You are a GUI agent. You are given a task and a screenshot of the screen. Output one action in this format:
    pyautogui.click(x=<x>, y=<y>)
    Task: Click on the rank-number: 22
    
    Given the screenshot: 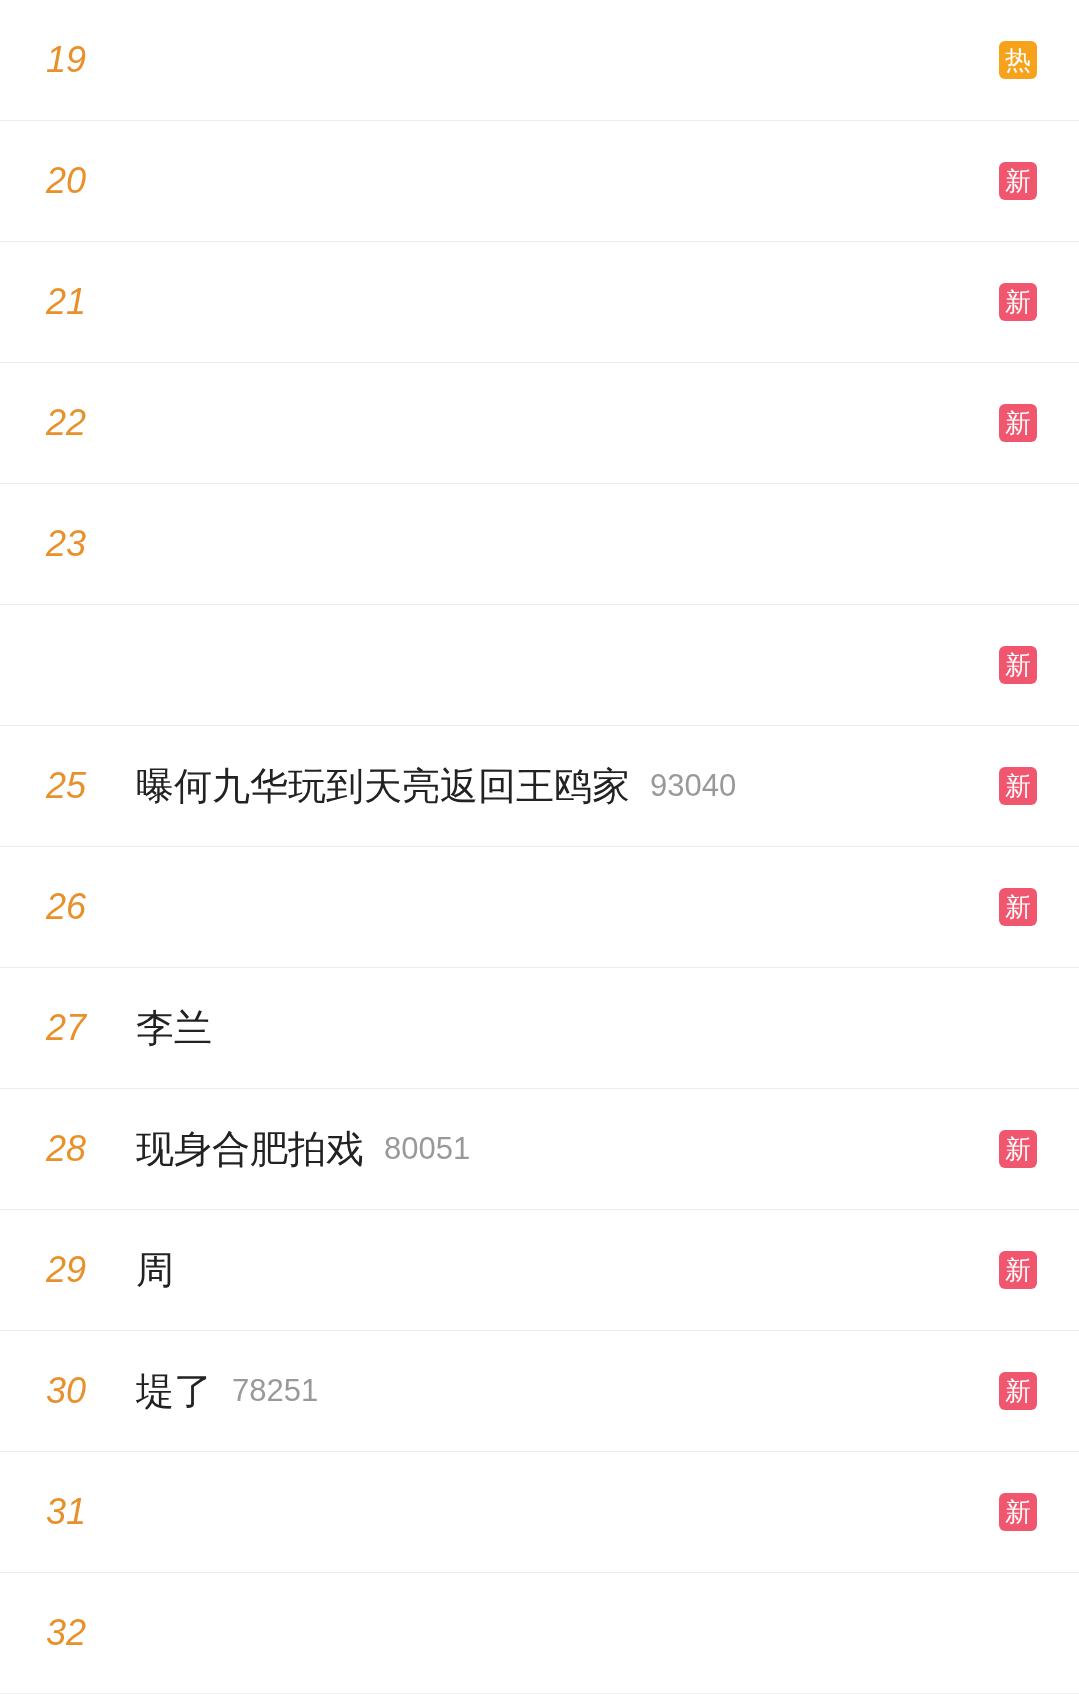 What is the action you would take?
    pyautogui.click(x=66, y=423)
    